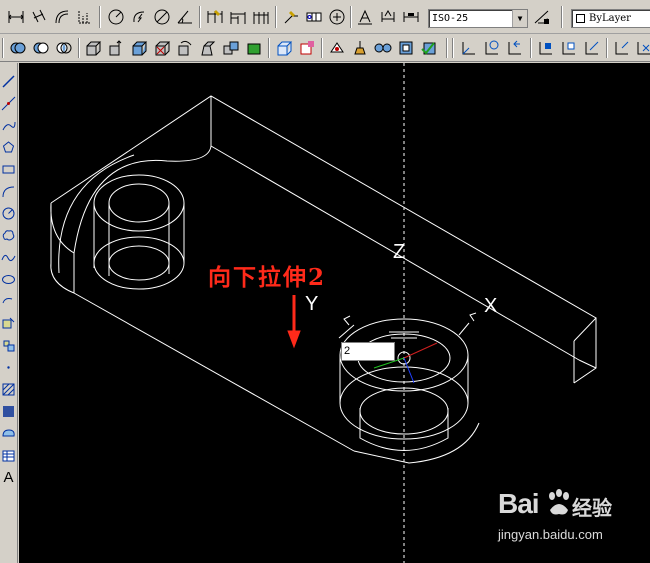 Image resolution: width=650 pixels, height=563 pixels. What do you see at coordinates (592, 509) in the screenshot?
I see `watermark-site: 经验` at bounding box center [592, 509].